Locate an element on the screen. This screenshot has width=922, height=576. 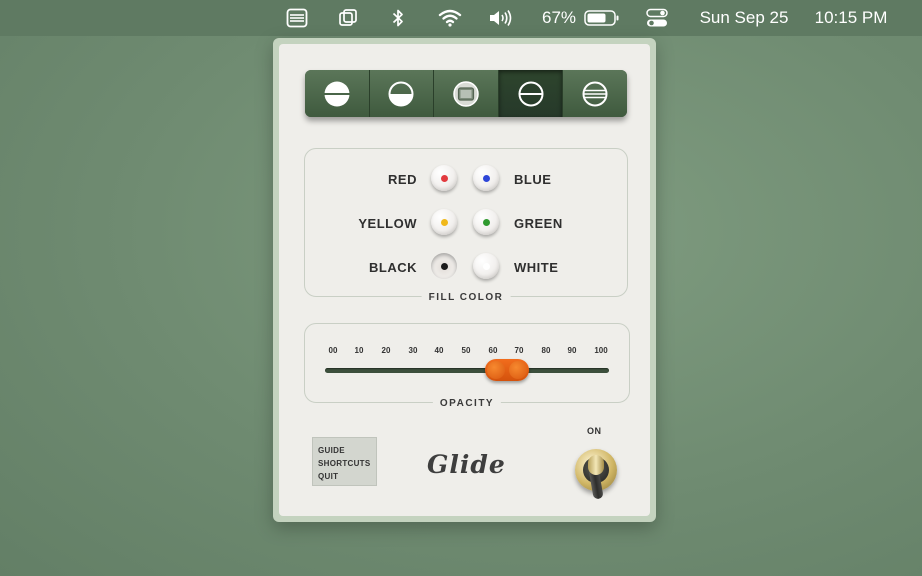
fill-color-label: FILL COLOR is located at coordinates (466, 297).